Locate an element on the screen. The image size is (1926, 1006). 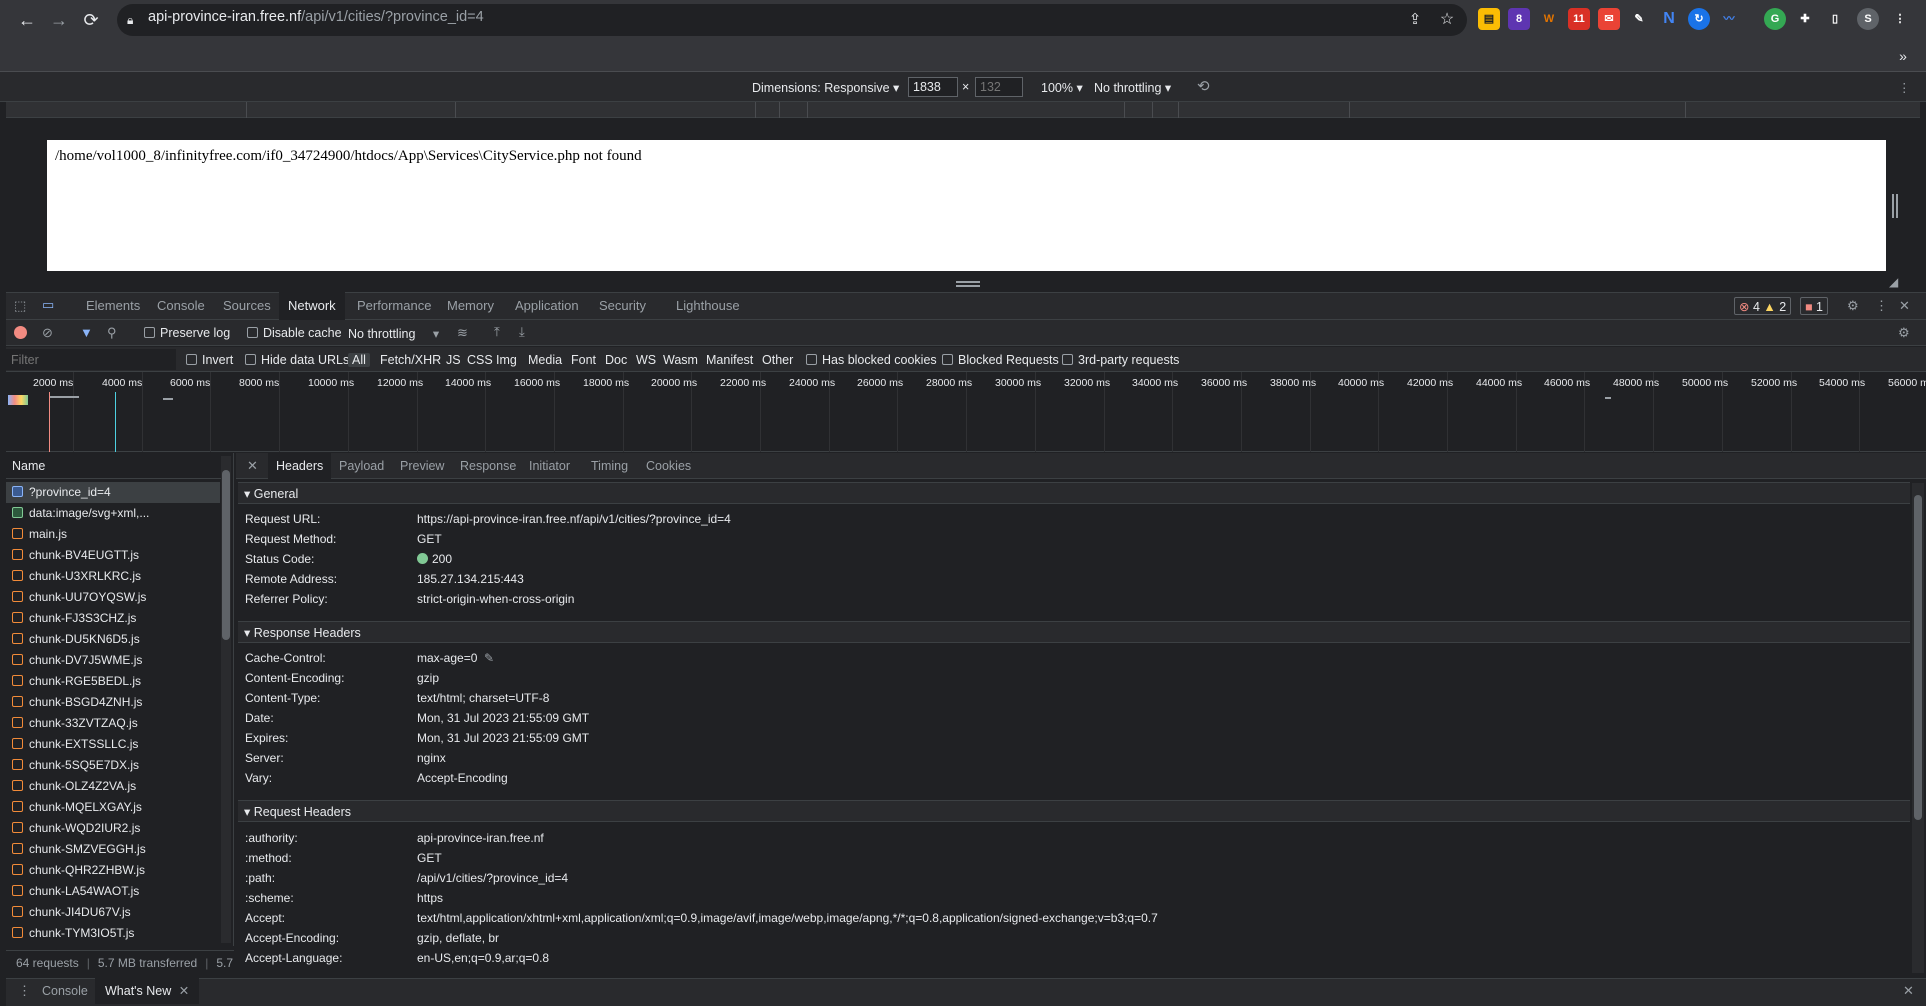
tab-application: Application is located at coordinates (547, 306).